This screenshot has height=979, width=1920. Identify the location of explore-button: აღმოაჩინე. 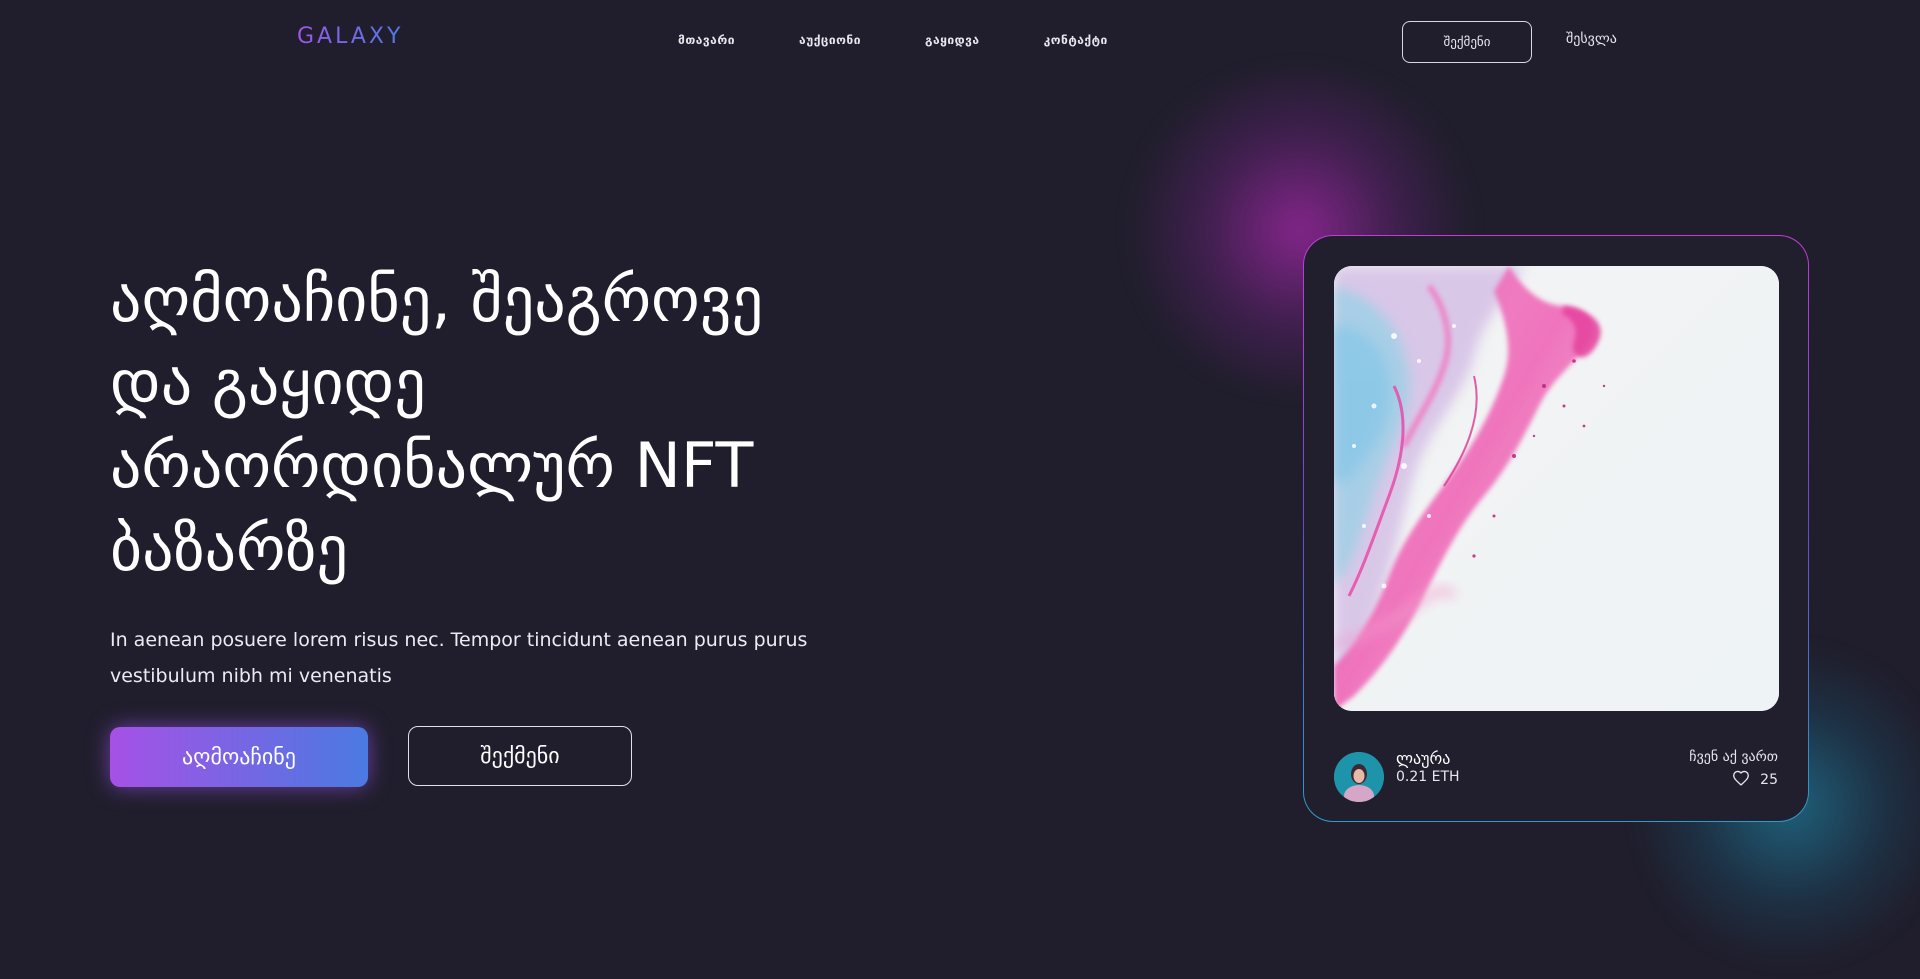
(239, 757).